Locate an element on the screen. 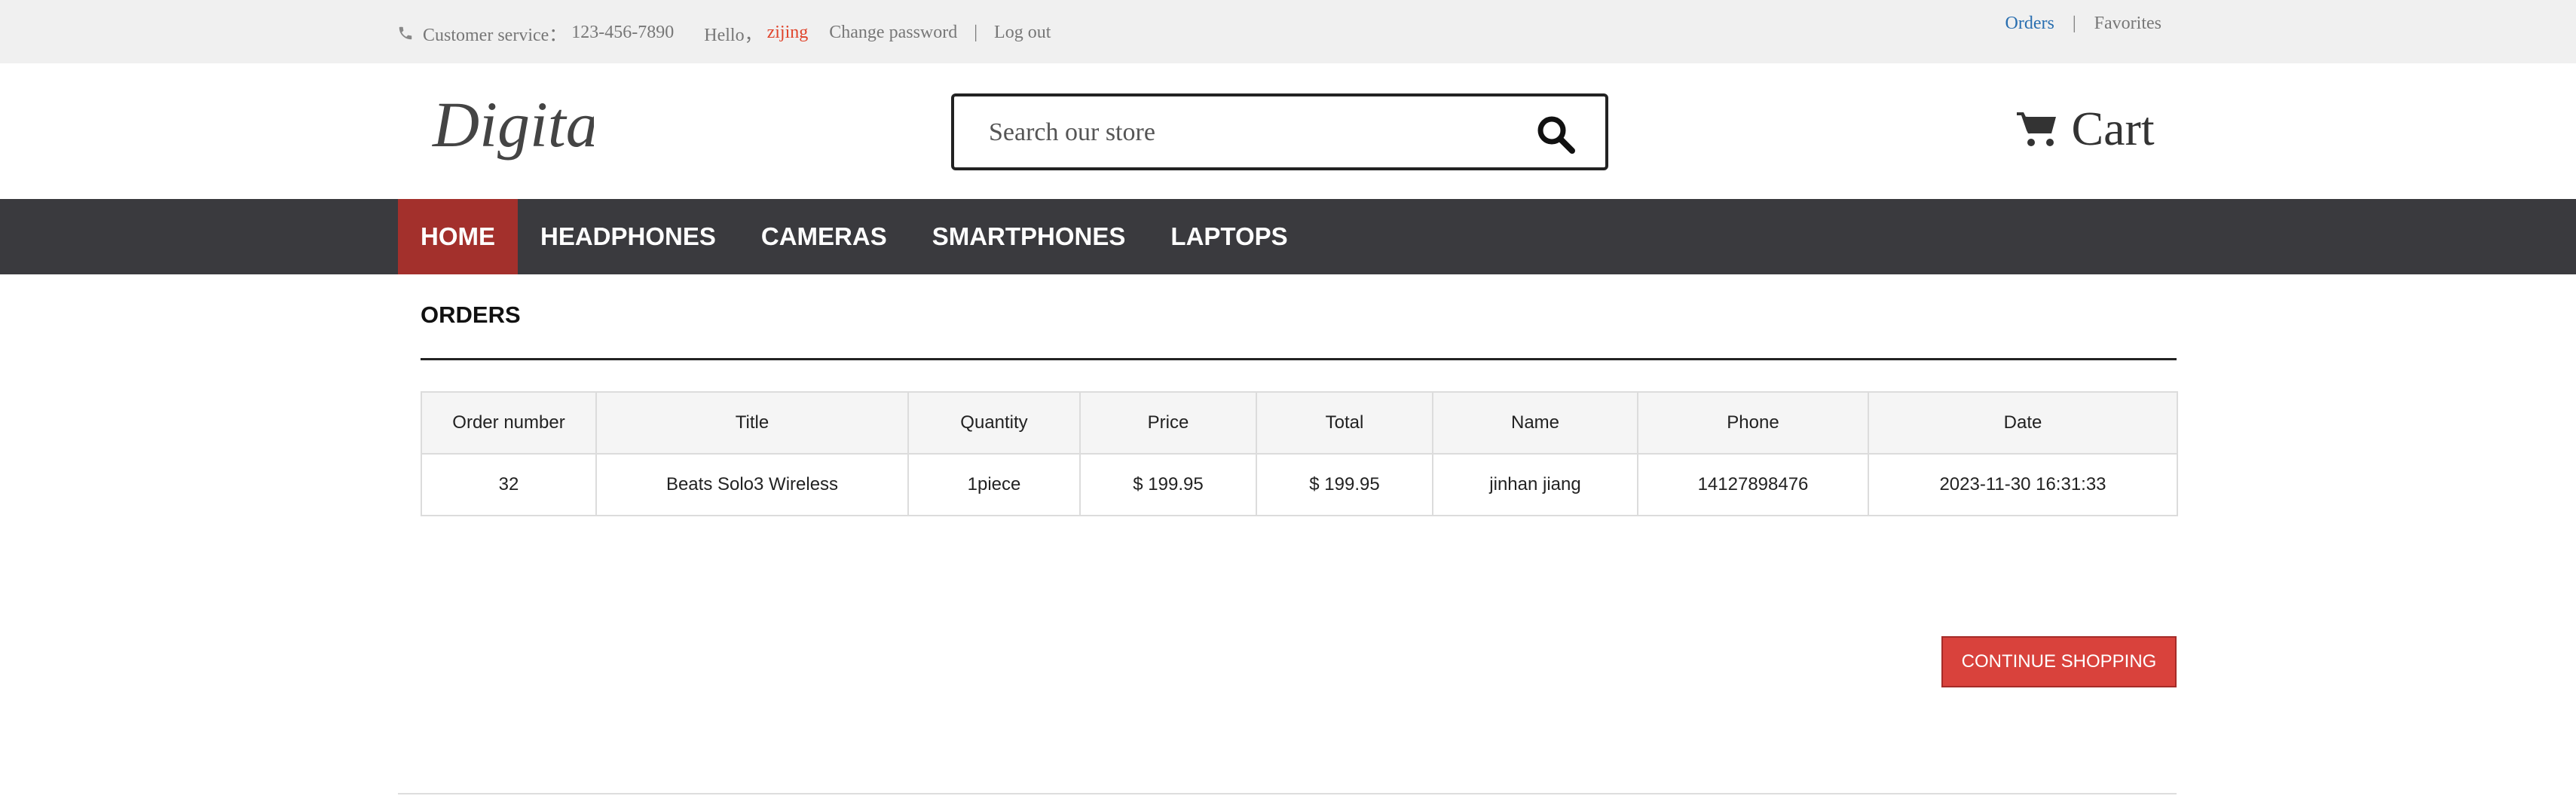 This screenshot has height=799, width=2576. title-divider is located at coordinates (1299, 359).